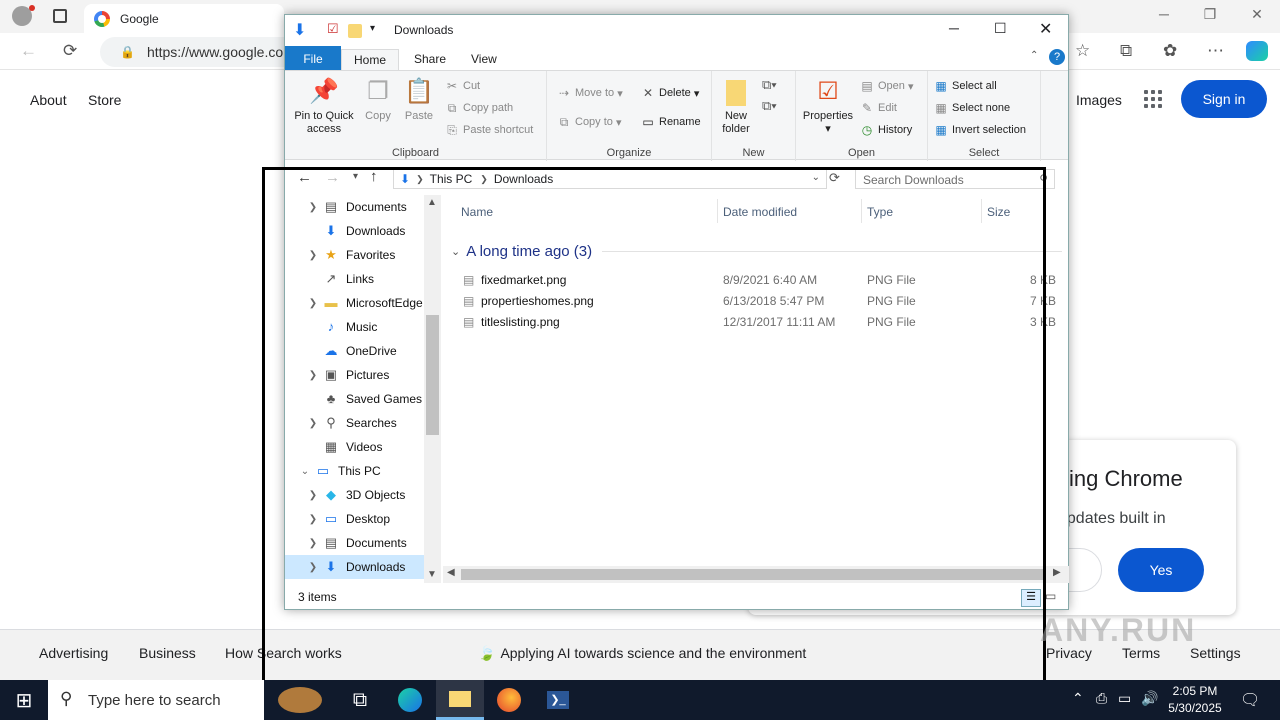  I want to click on taskbar-clock: 2:05 PM 5/30/2025, so click(1195, 700).